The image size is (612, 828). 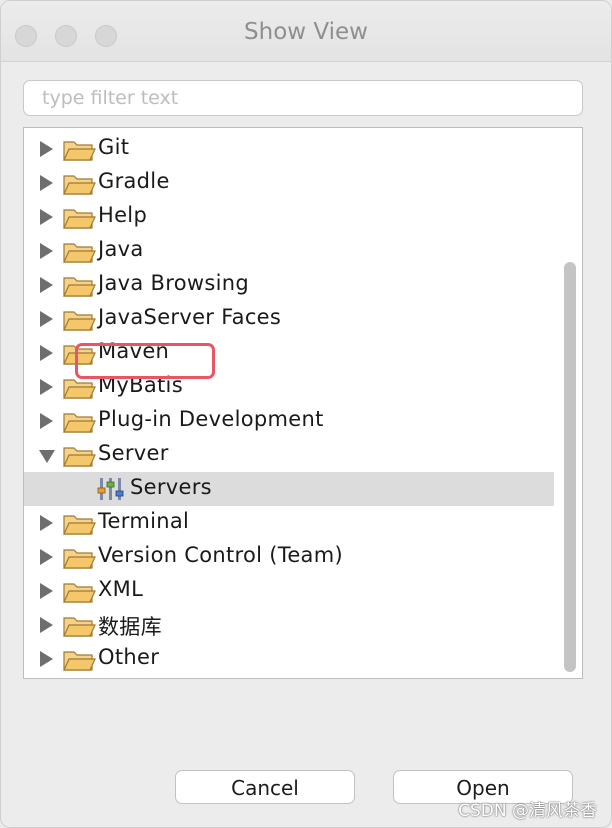 What do you see at coordinates (114, 147) in the screenshot?
I see `tree-item-label: Git` at bounding box center [114, 147].